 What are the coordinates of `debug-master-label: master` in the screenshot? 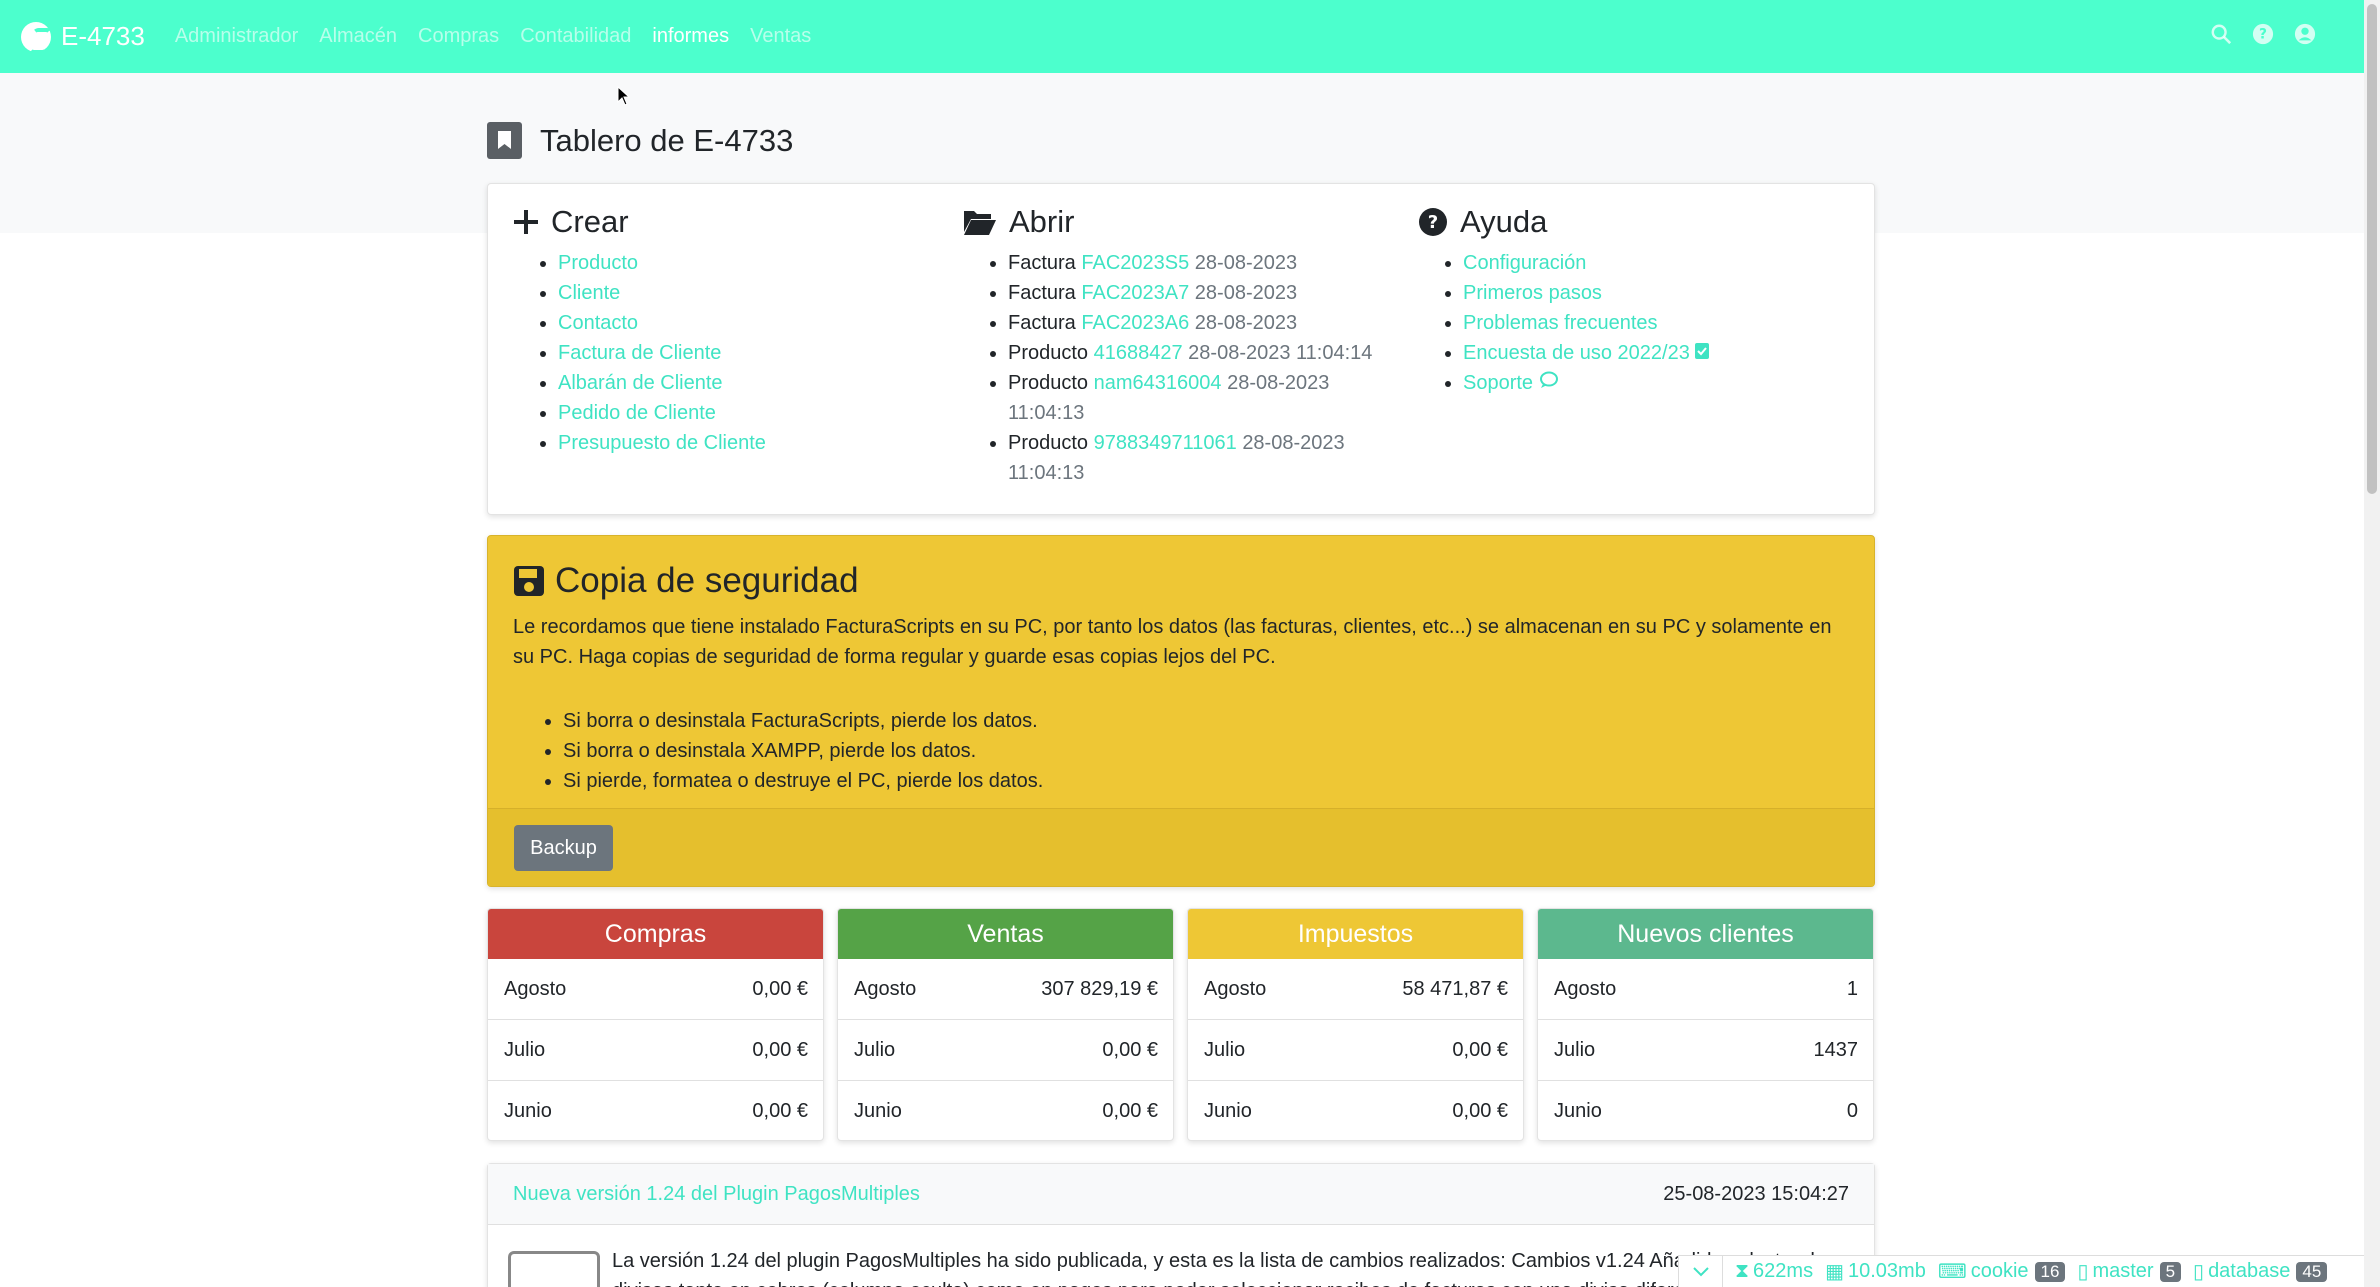 It's located at (2123, 1271).